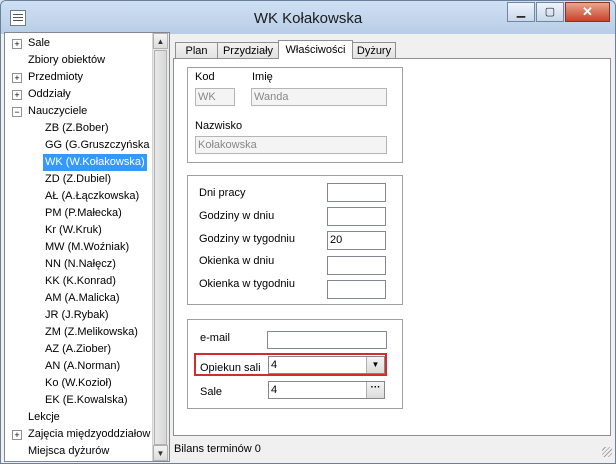 This screenshot has height=464, width=616. I want to click on godziny-w-dniu-field, so click(356, 216).